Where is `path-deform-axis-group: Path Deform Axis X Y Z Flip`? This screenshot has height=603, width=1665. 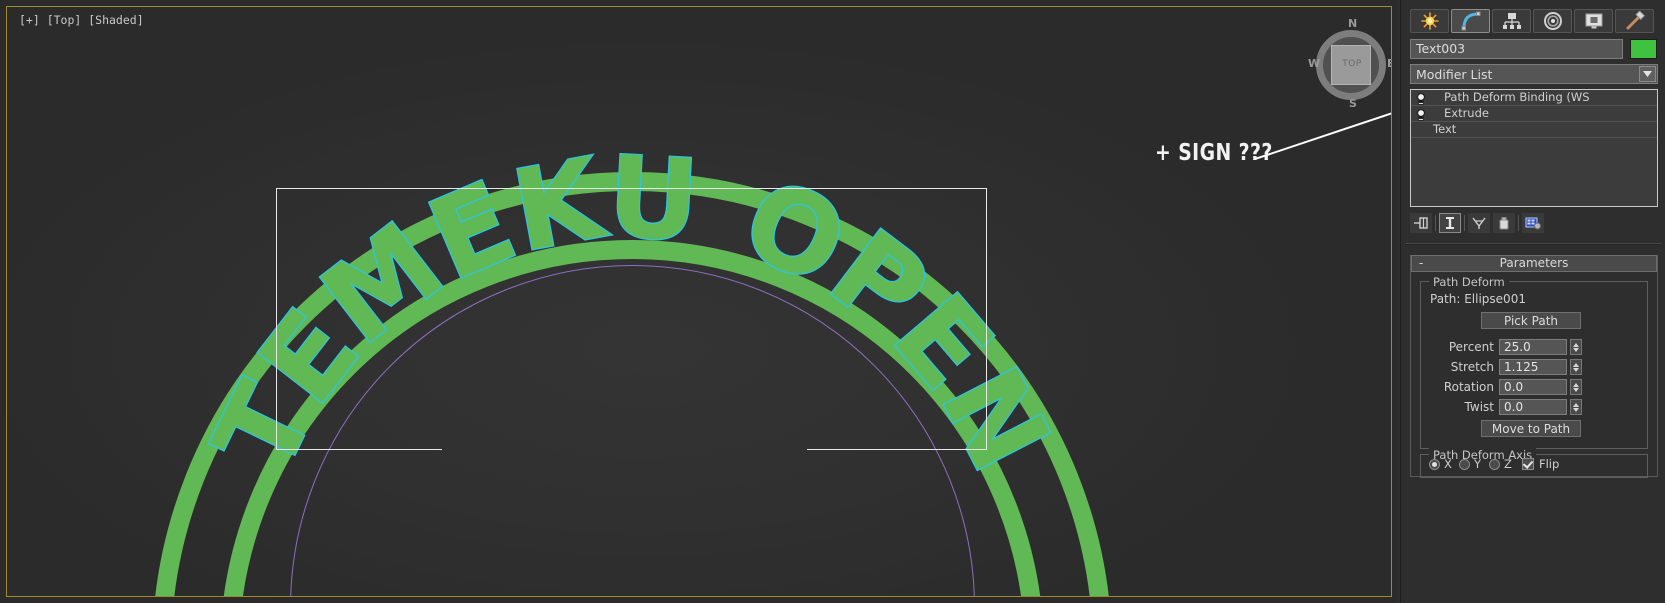 path-deform-axis-group: Path Deform Axis X Y Z Flip is located at coordinates (1534, 463).